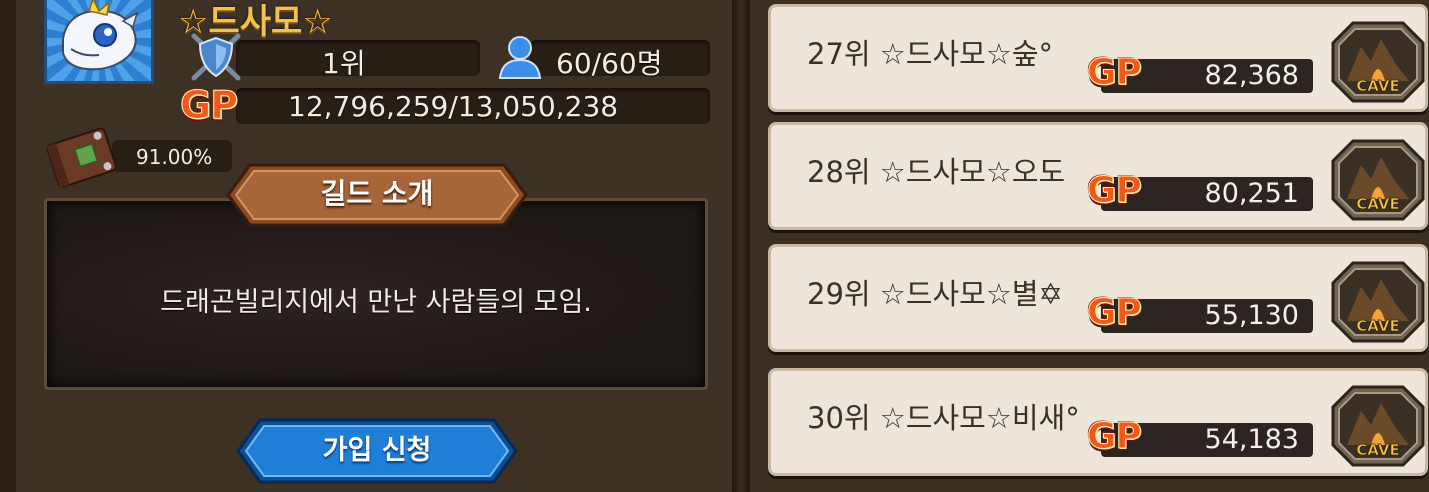  What do you see at coordinates (1098, 58) in the screenshot?
I see `ranking-card: 27위 ☆드사모☆숲° GP 82,368 CAVE` at bounding box center [1098, 58].